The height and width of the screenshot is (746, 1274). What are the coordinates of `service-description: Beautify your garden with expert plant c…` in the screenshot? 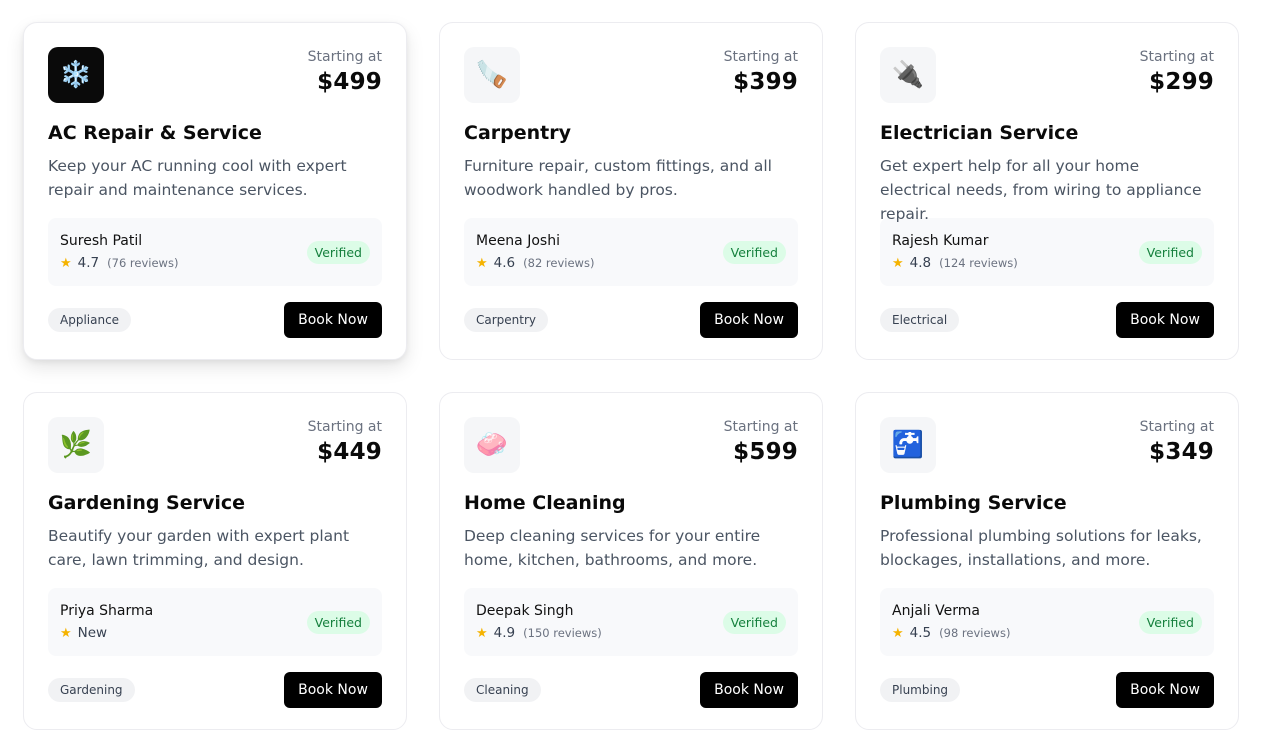 It's located at (199, 548).